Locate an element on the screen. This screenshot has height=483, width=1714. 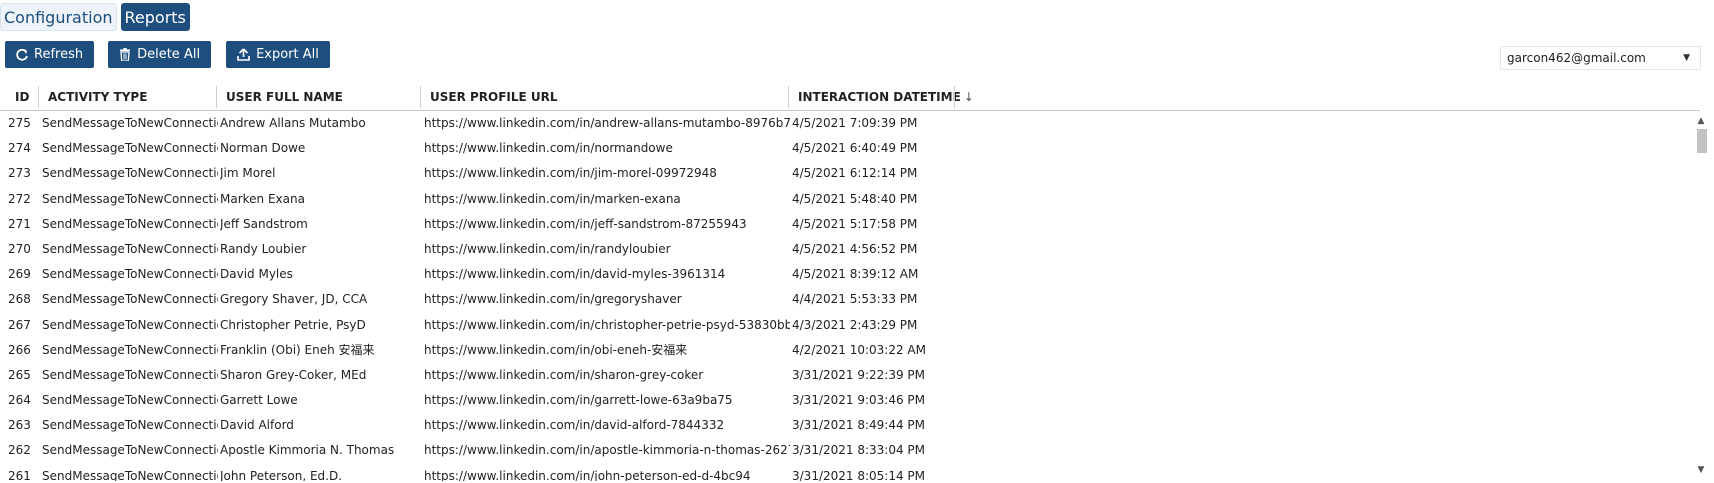
scroll-up-icon: ▲ is located at coordinates (1701, 121).